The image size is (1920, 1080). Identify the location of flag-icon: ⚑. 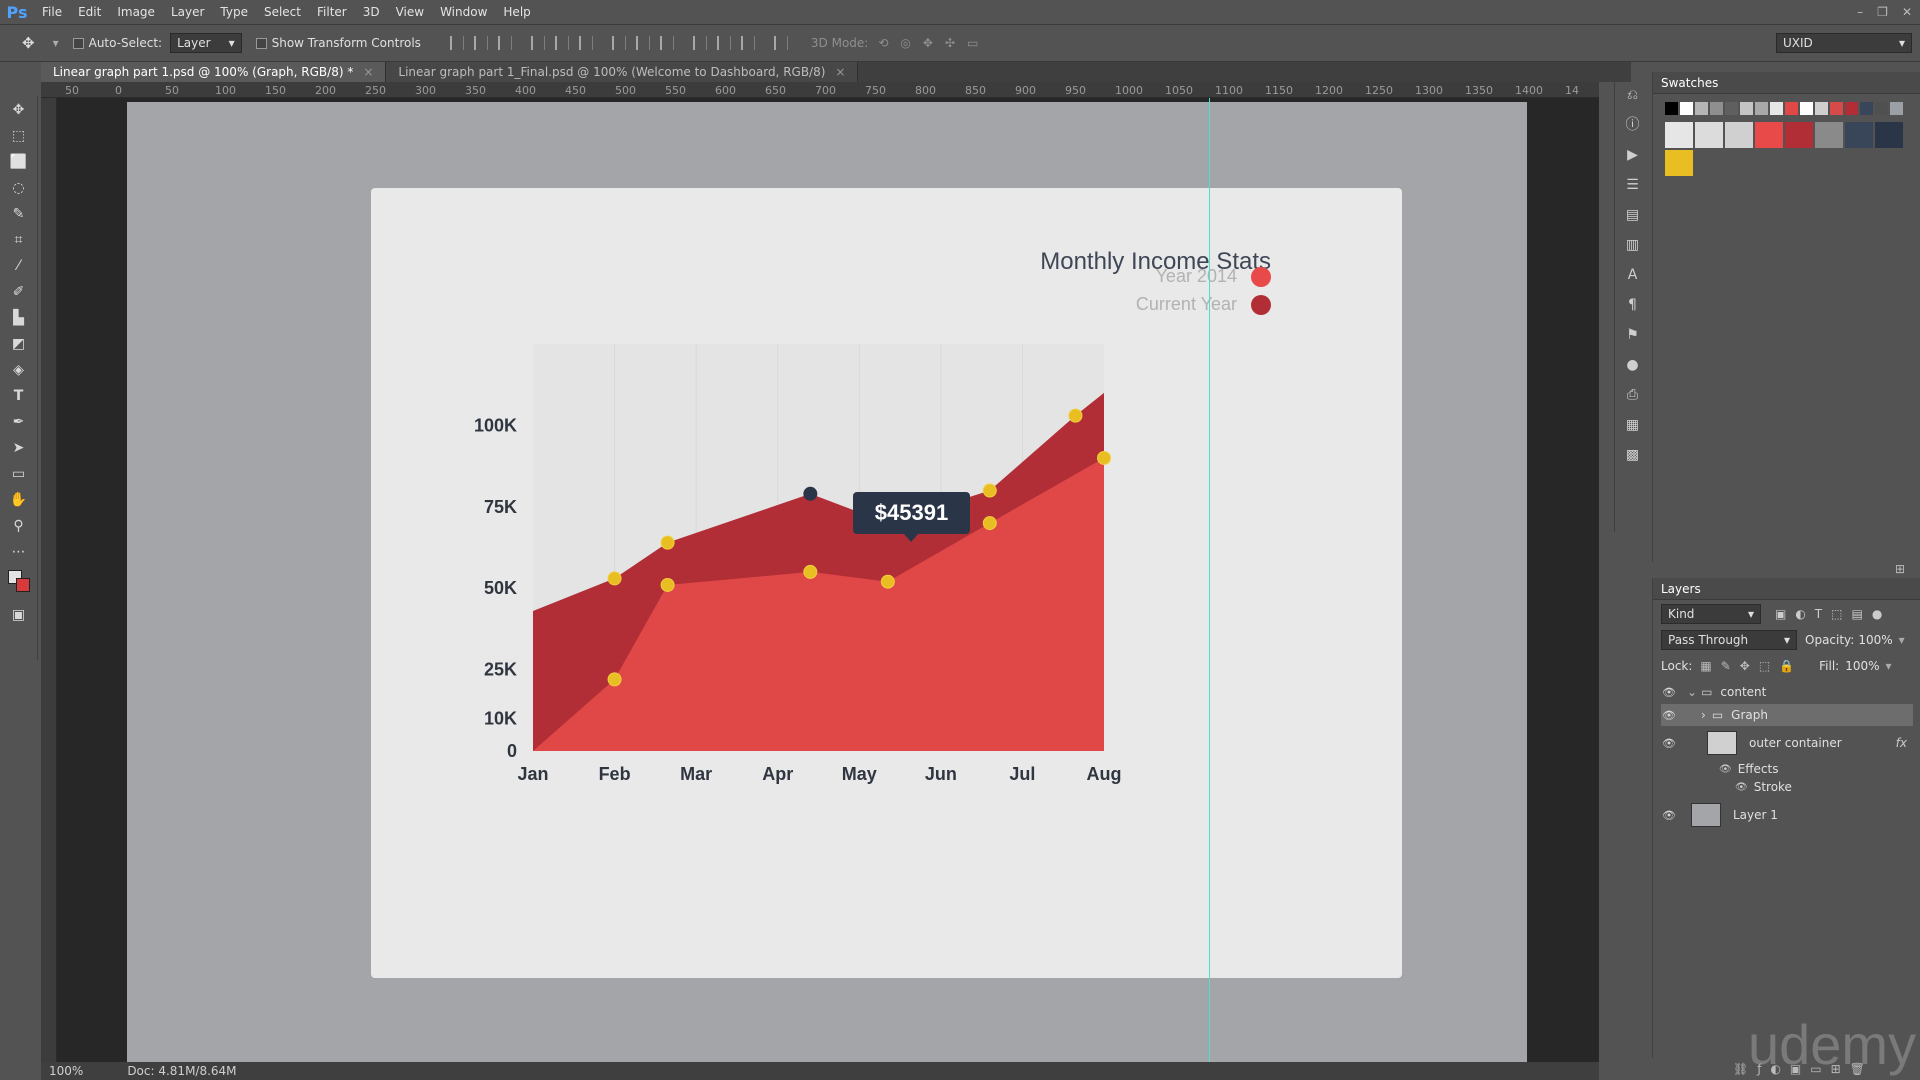
(1633, 335).